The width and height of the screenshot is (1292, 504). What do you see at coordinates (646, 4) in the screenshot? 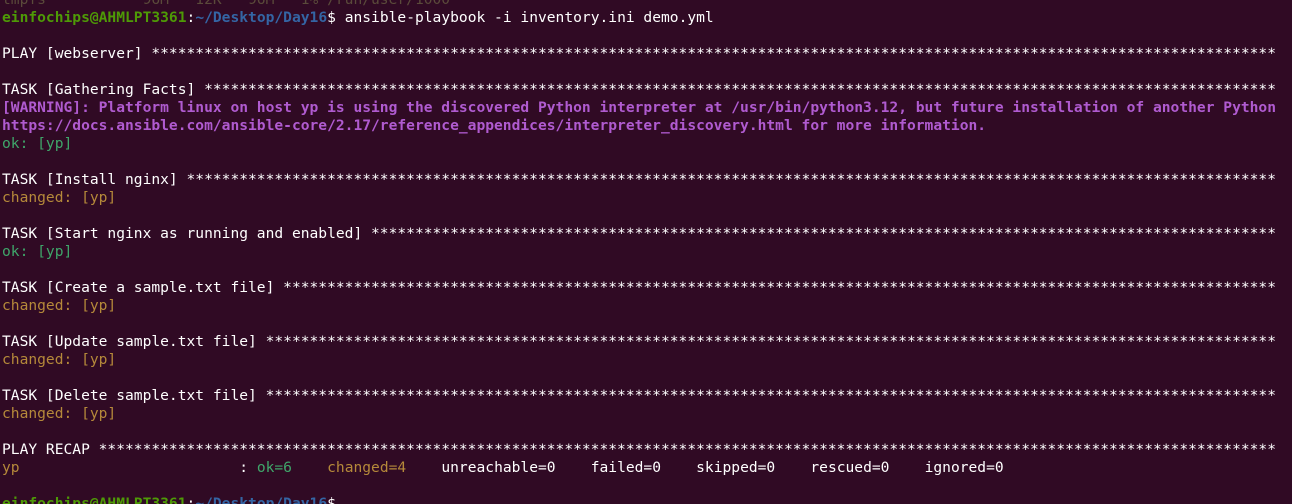
I see `previous-output-line: tmpfs 96M 12K 96M 1% /run/user/1000` at bounding box center [646, 4].